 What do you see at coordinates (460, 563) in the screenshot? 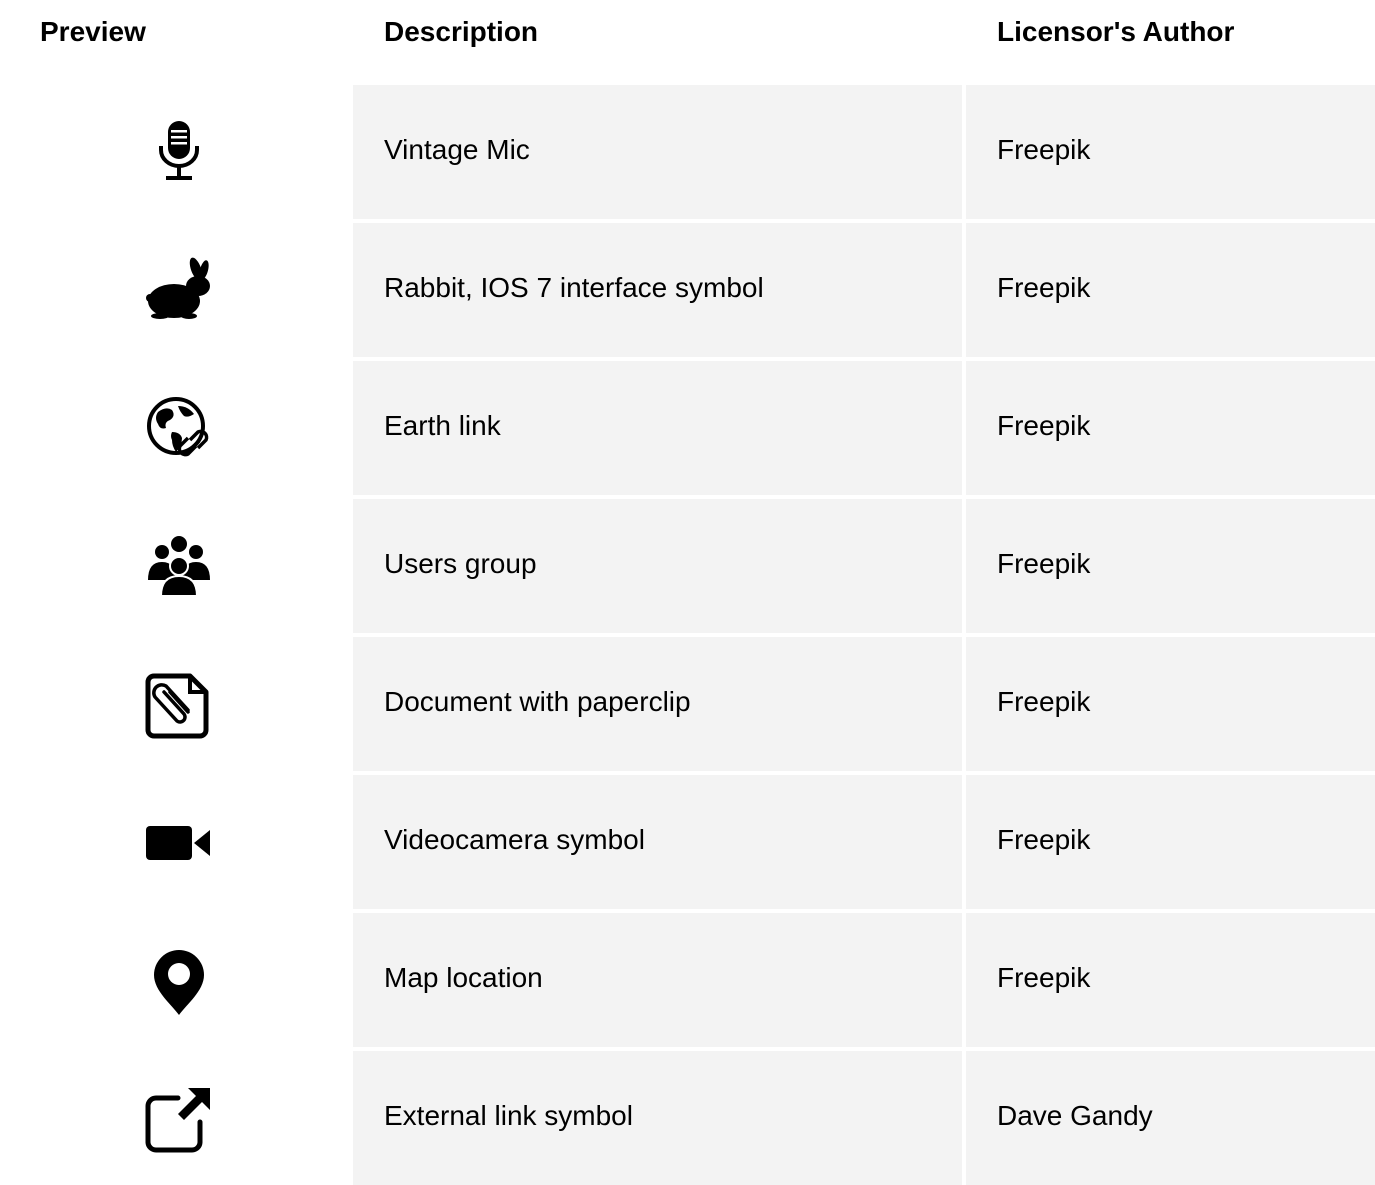
I see `description-text: Users group` at bounding box center [460, 563].